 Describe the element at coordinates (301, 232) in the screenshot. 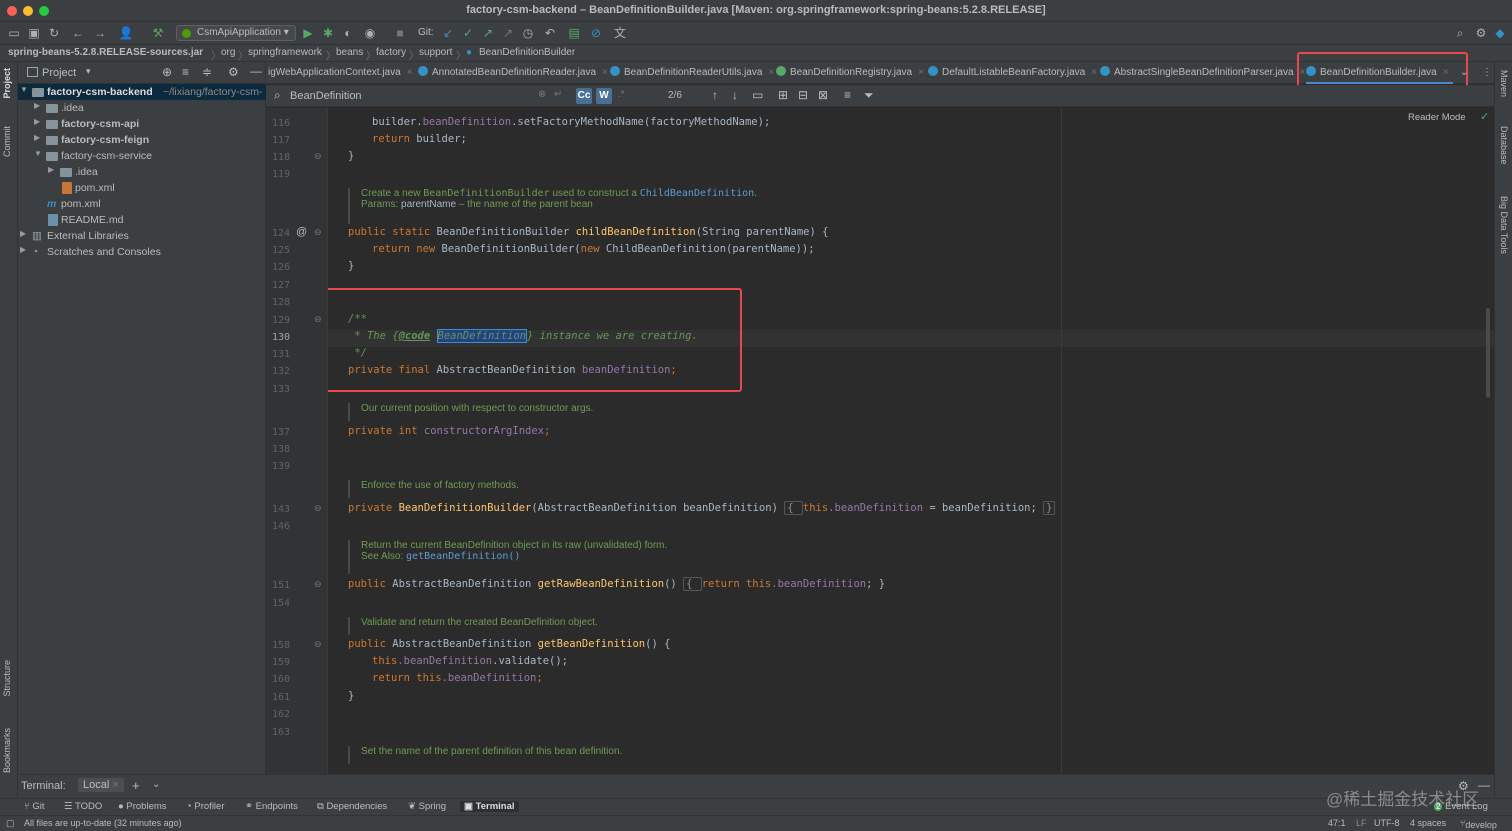

I see `implemented-at-icon: @` at that location.